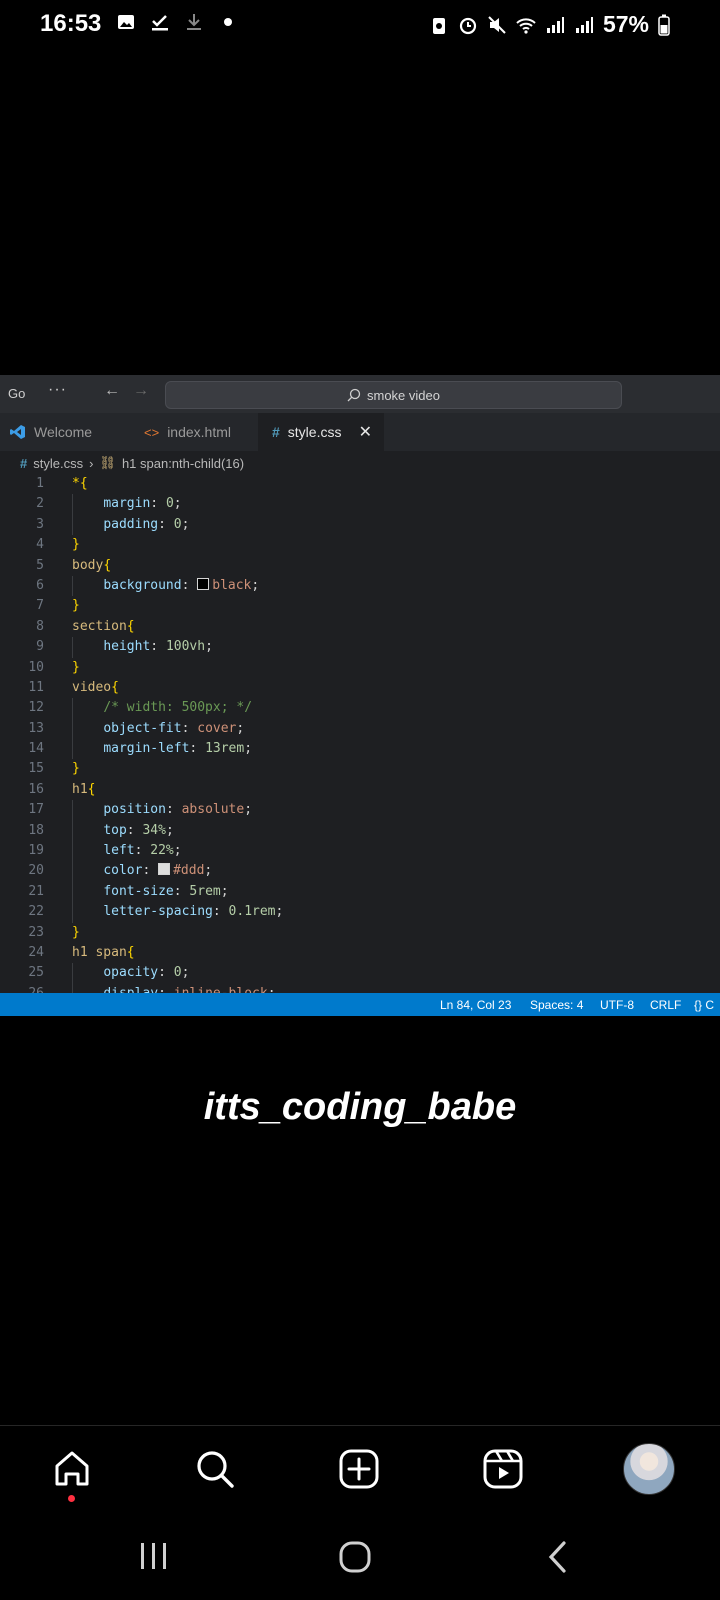 The image size is (720, 1600). Describe the element at coordinates (360, 525) in the screenshot. I see `code-line: 3 padding: 0;` at that location.